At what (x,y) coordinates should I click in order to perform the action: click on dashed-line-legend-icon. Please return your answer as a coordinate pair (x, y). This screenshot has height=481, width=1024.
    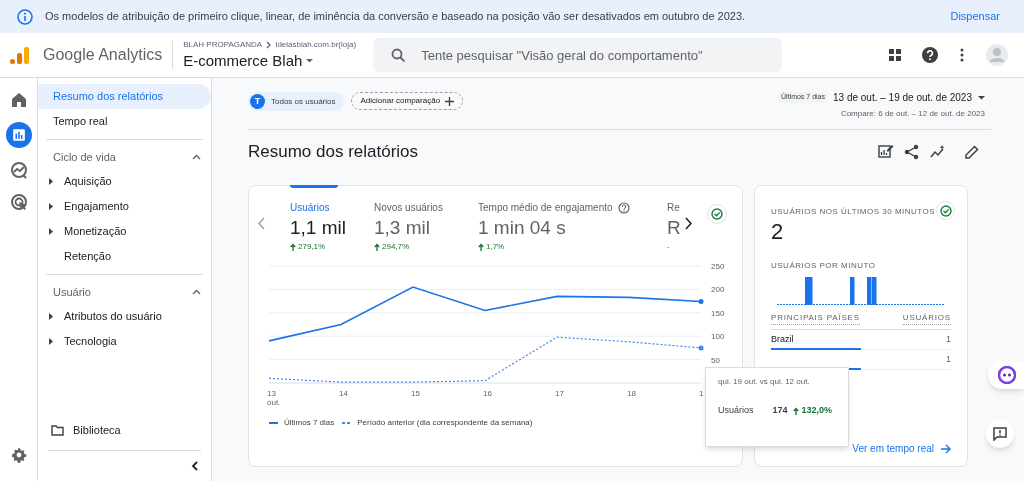
    Looking at the image, I should click on (347, 423).